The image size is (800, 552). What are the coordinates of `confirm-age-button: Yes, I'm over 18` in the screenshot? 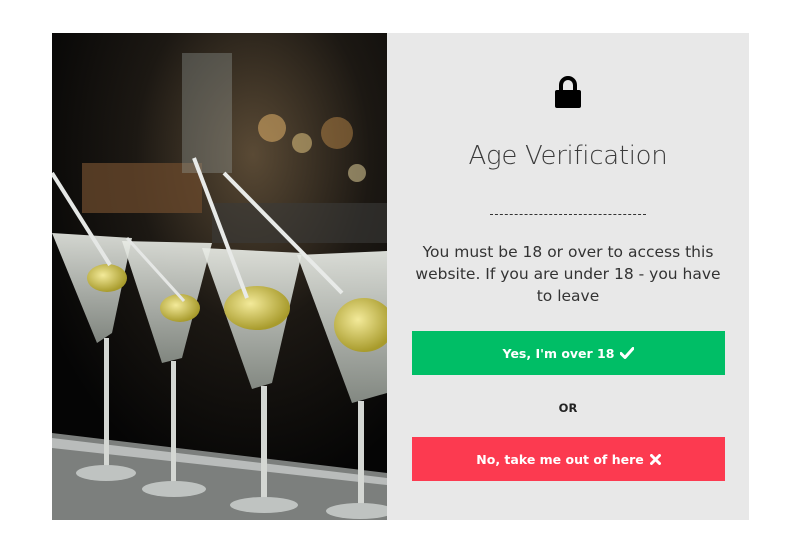 It's located at (568, 353).